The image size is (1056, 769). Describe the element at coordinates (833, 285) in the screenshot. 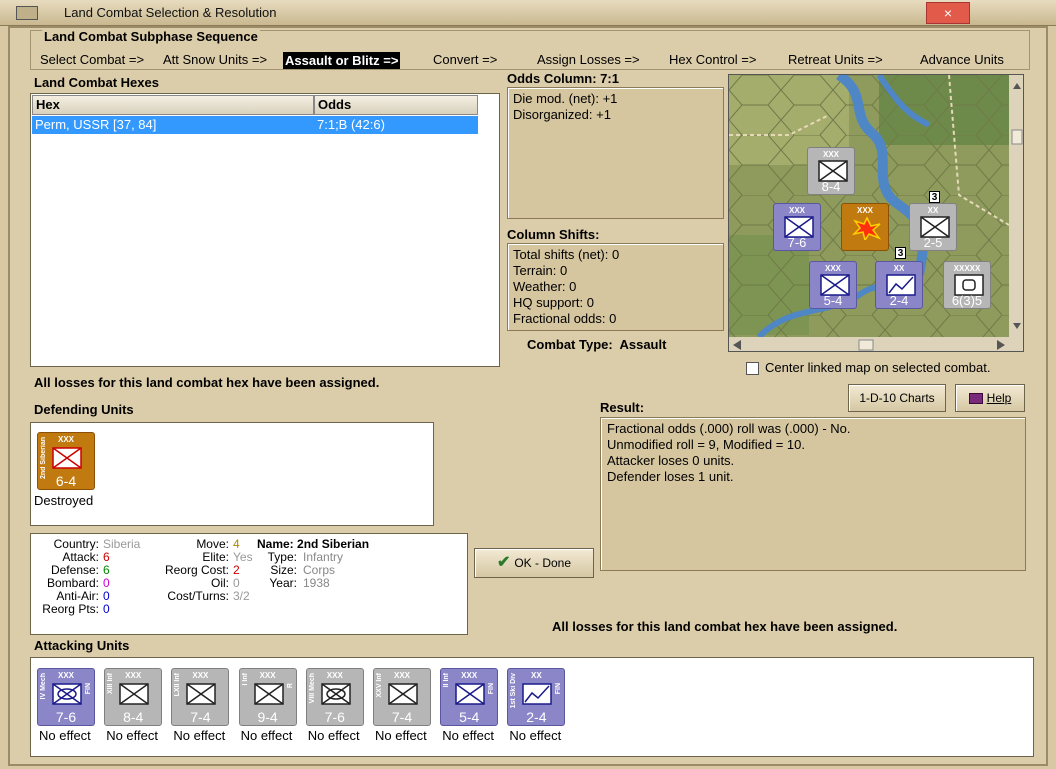

I see `map-unit-counter: XXX 5-4` at that location.